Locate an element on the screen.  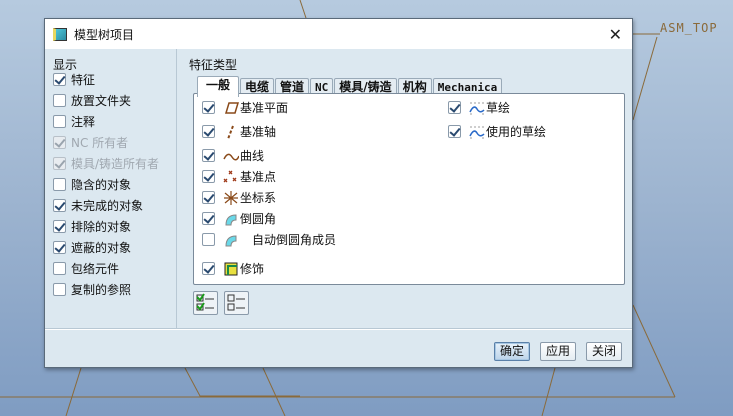
model-tree-icon is located at coordinates (60, 34).